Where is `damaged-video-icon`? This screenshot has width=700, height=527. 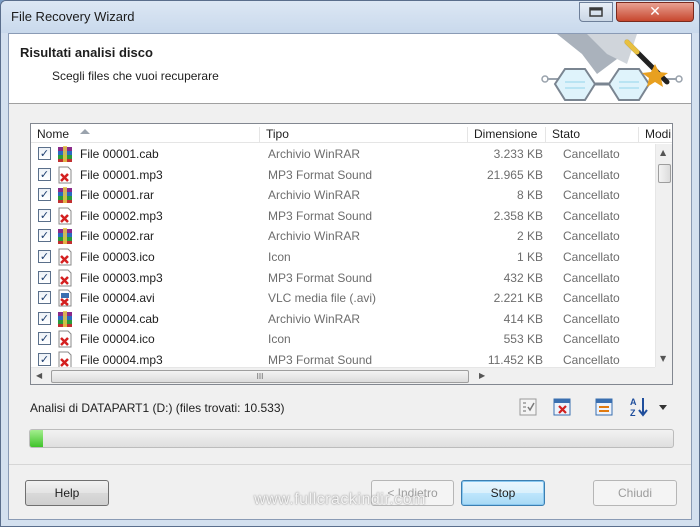 damaged-video-icon is located at coordinates (65, 298).